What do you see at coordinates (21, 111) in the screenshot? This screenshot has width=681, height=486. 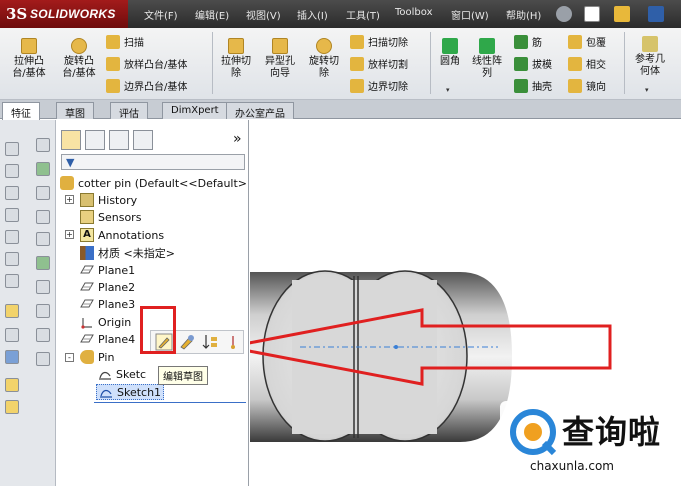 I see `tab-features: 特征` at bounding box center [21, 111].